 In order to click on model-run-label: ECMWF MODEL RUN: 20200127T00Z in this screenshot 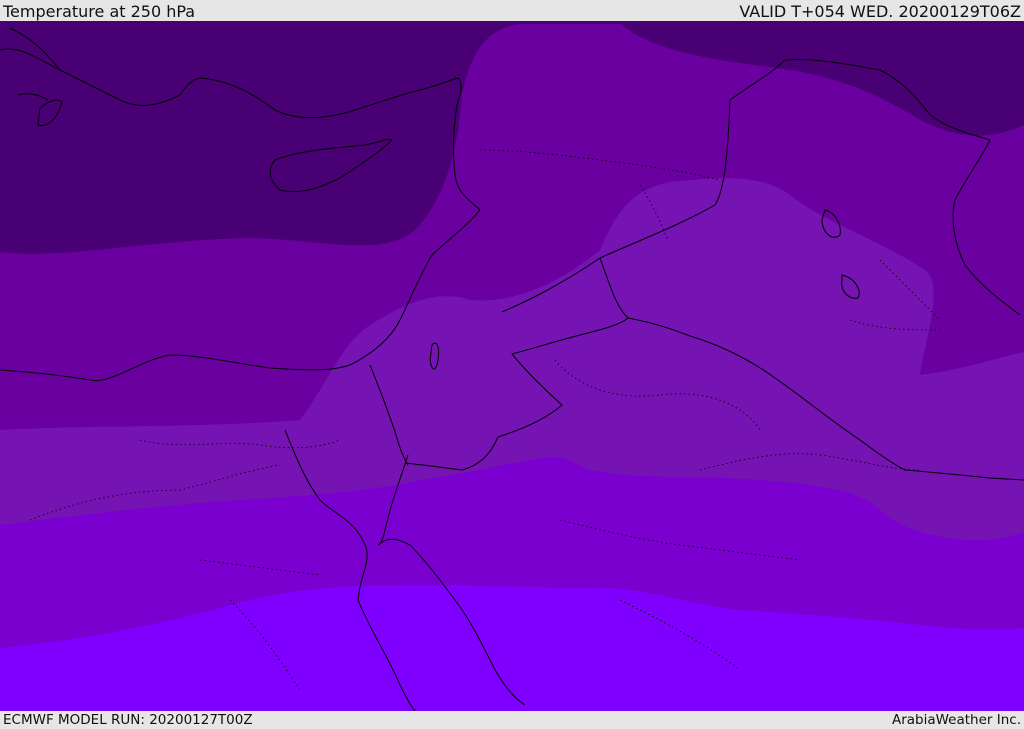, I will do `click(128, 720)`.